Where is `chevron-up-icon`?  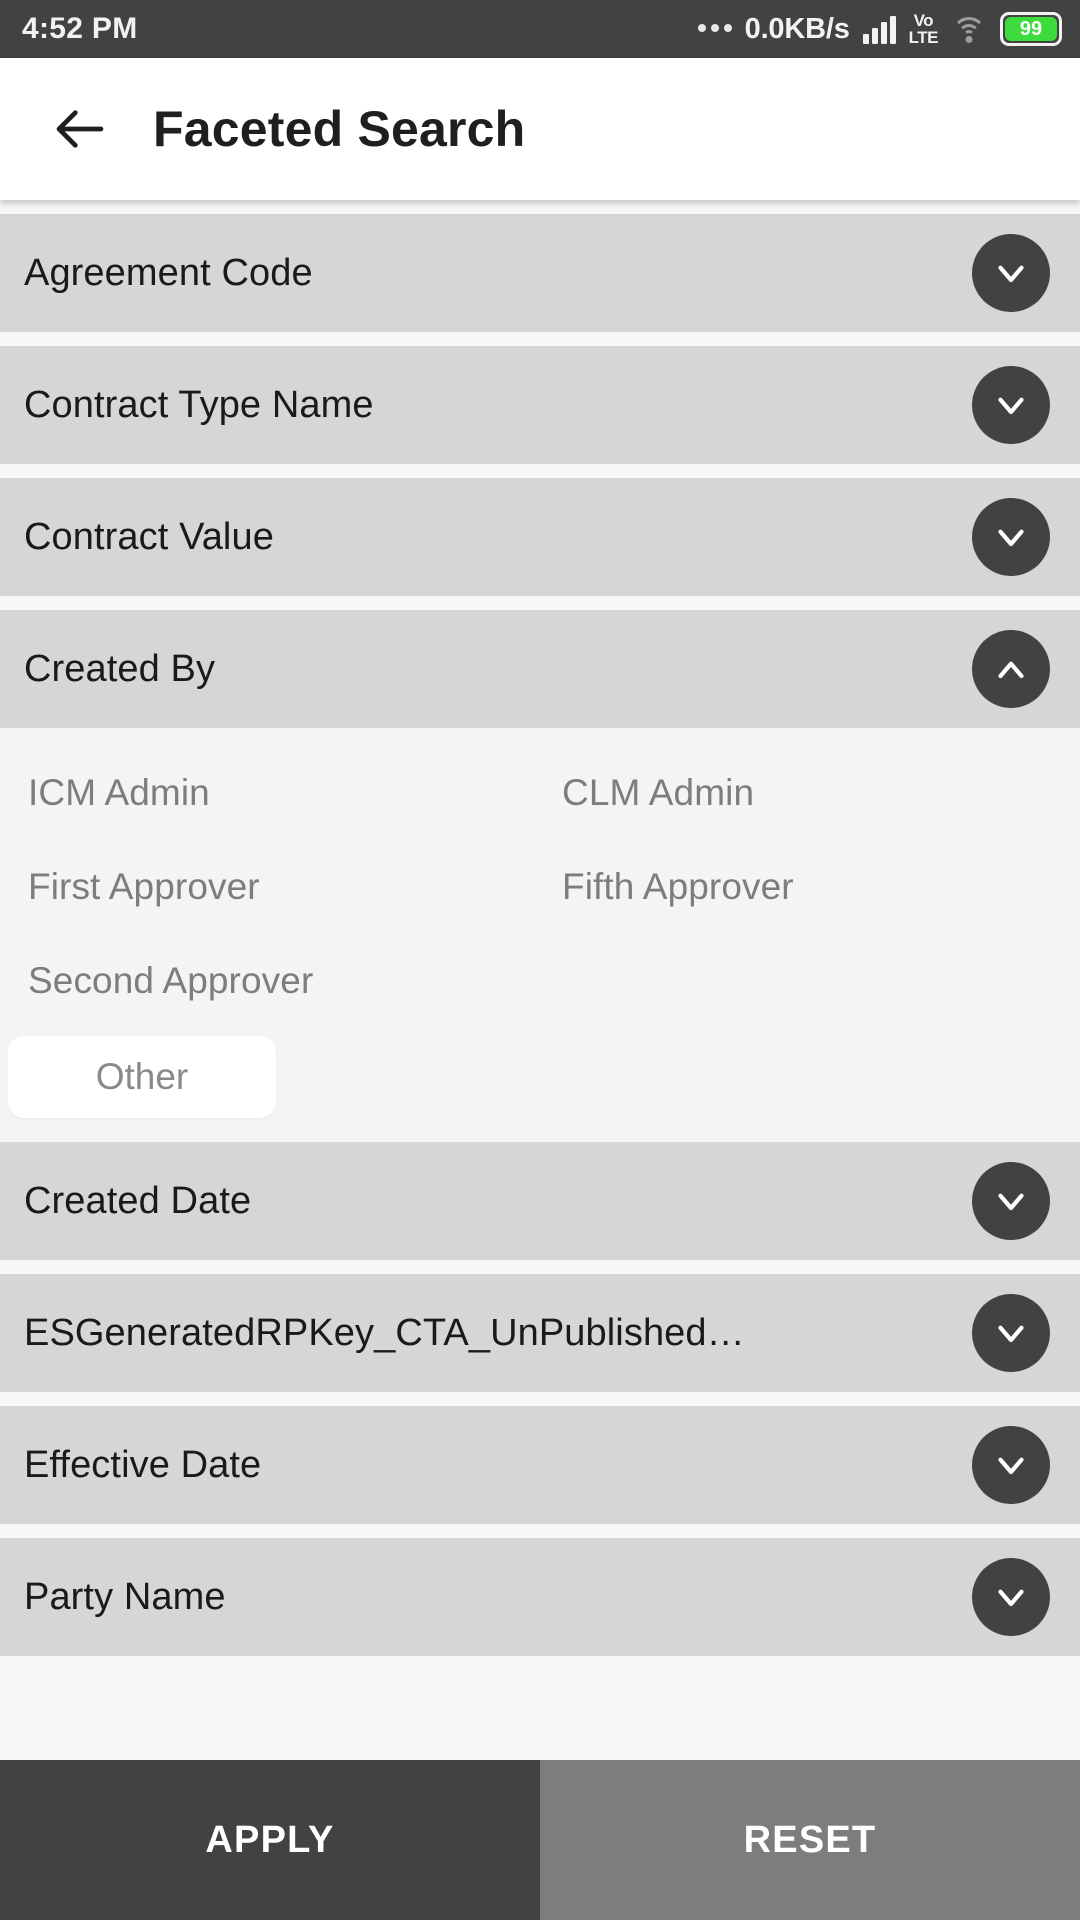 chevron-up-icon is located at coordinates (1011, 669).